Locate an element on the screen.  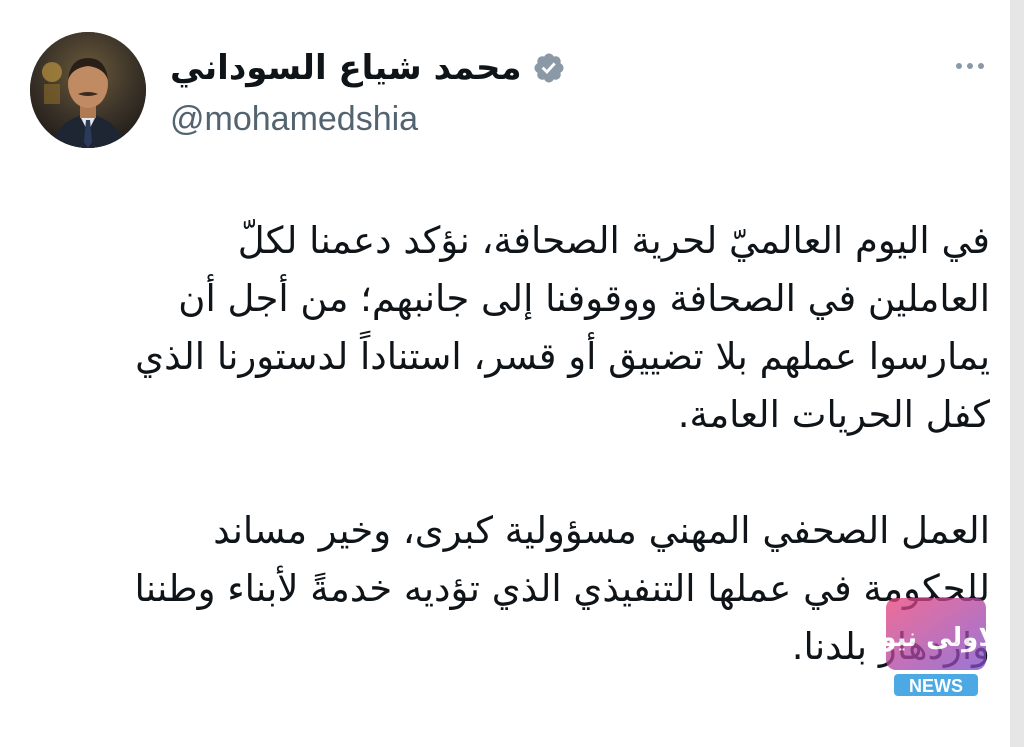
avatar is located at coordinates (88, 90).